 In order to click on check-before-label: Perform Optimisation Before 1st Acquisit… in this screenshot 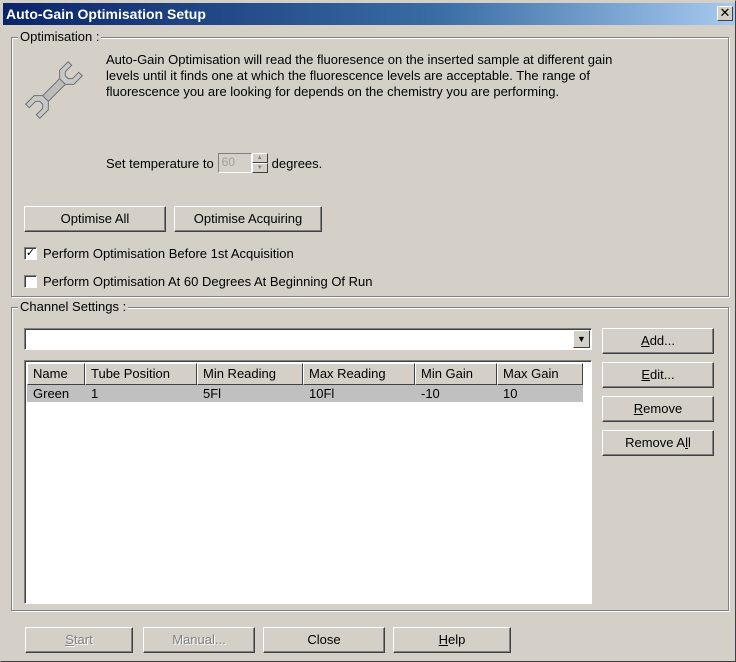, I will do `click(168, 253)`.